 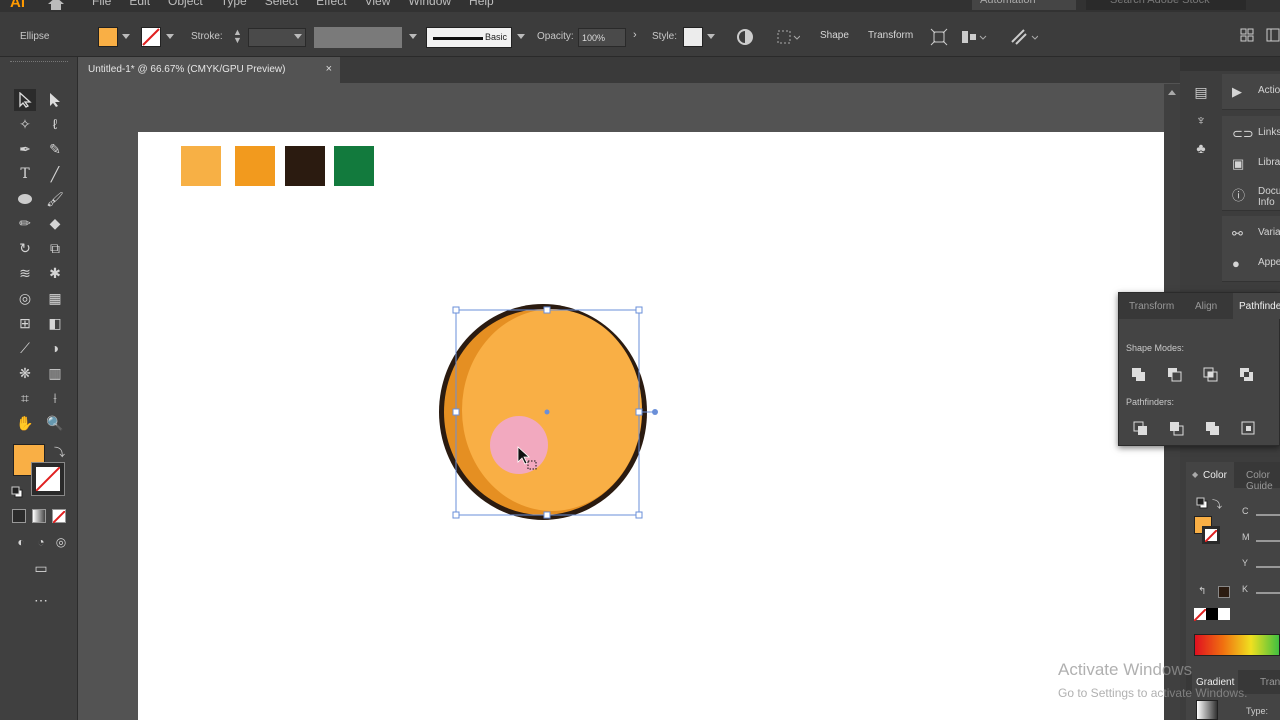 What do you see at coordinates (25, 348) in the screenshot?
I see `eyedropper-tool-icon: ⟋` at bounding box center [25, 348].